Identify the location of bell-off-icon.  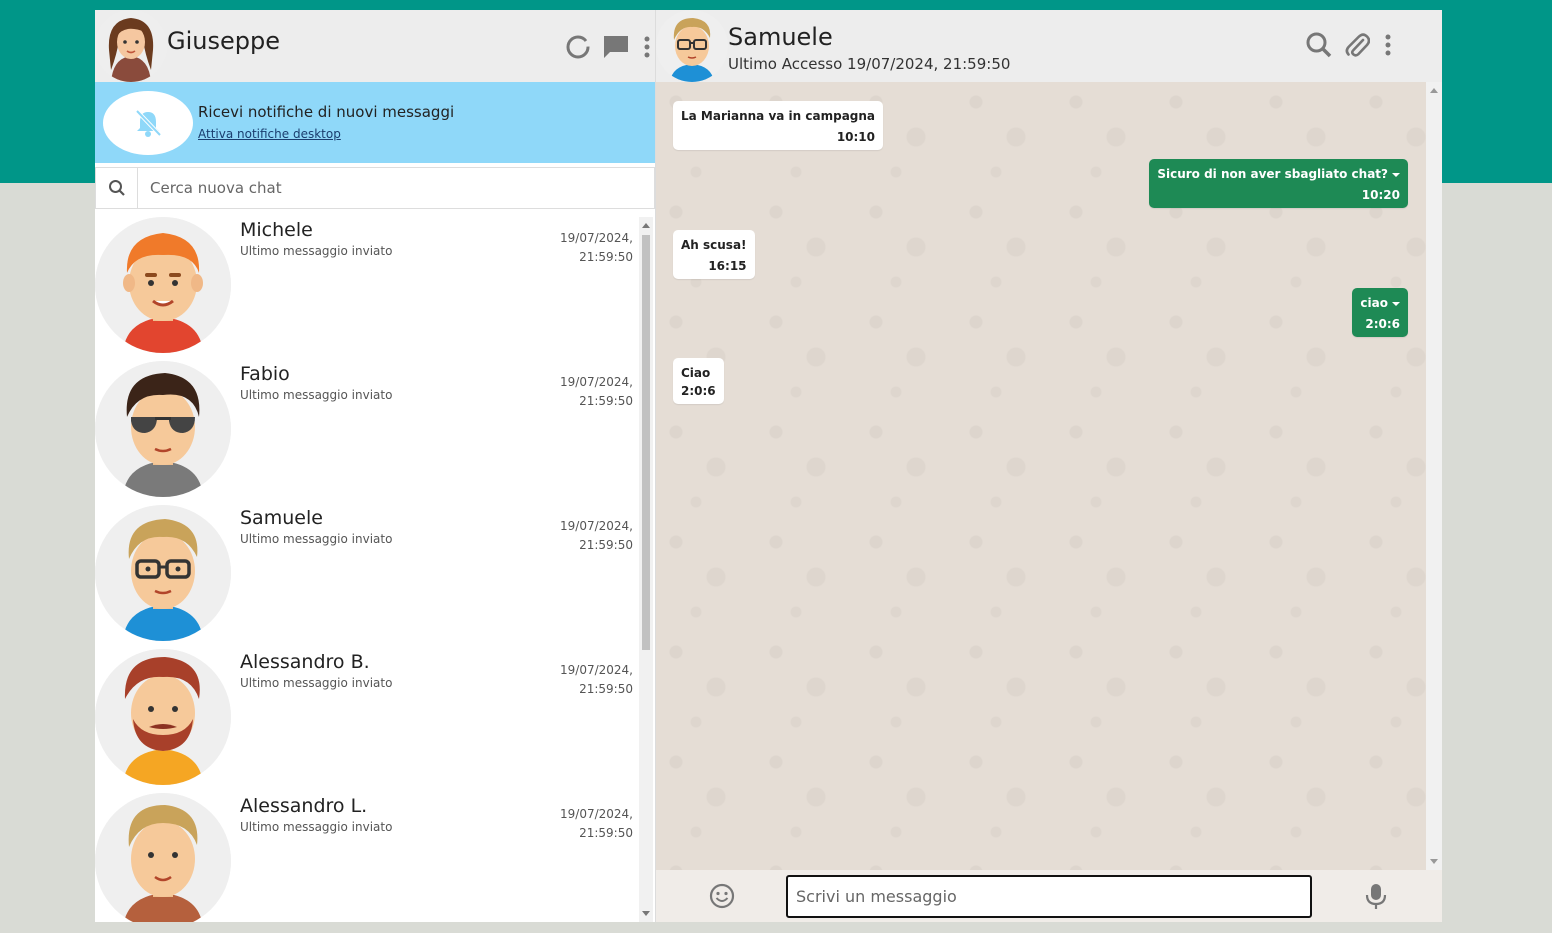
(148, 122).